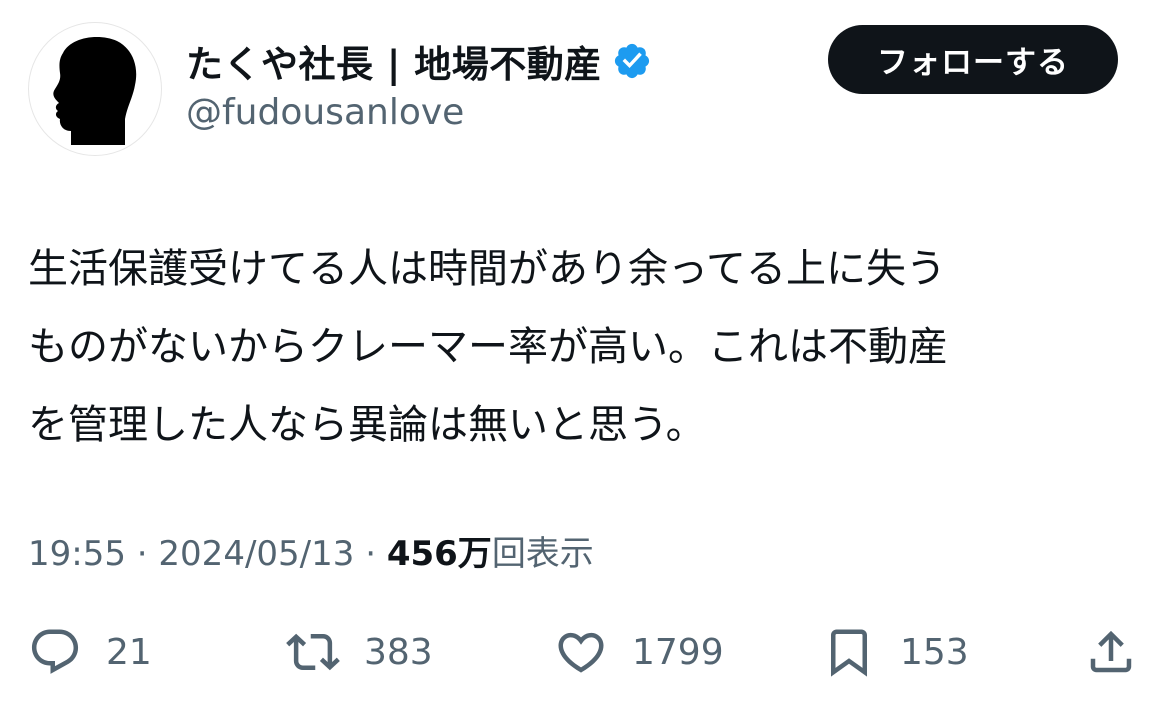 The image size is (1170, 714). Describe the element at coordinates (394, 61) in the screenshot. I see `display-name: たくや社長 | 地場不動産` at that location.